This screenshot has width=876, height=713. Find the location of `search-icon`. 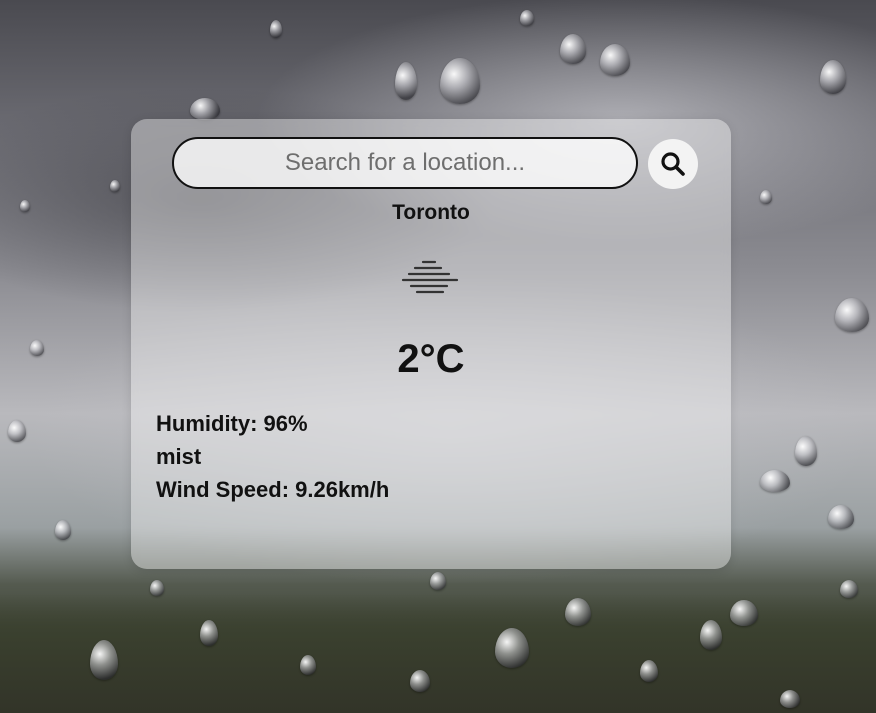

search-icon is located at coordinates (673, 164).